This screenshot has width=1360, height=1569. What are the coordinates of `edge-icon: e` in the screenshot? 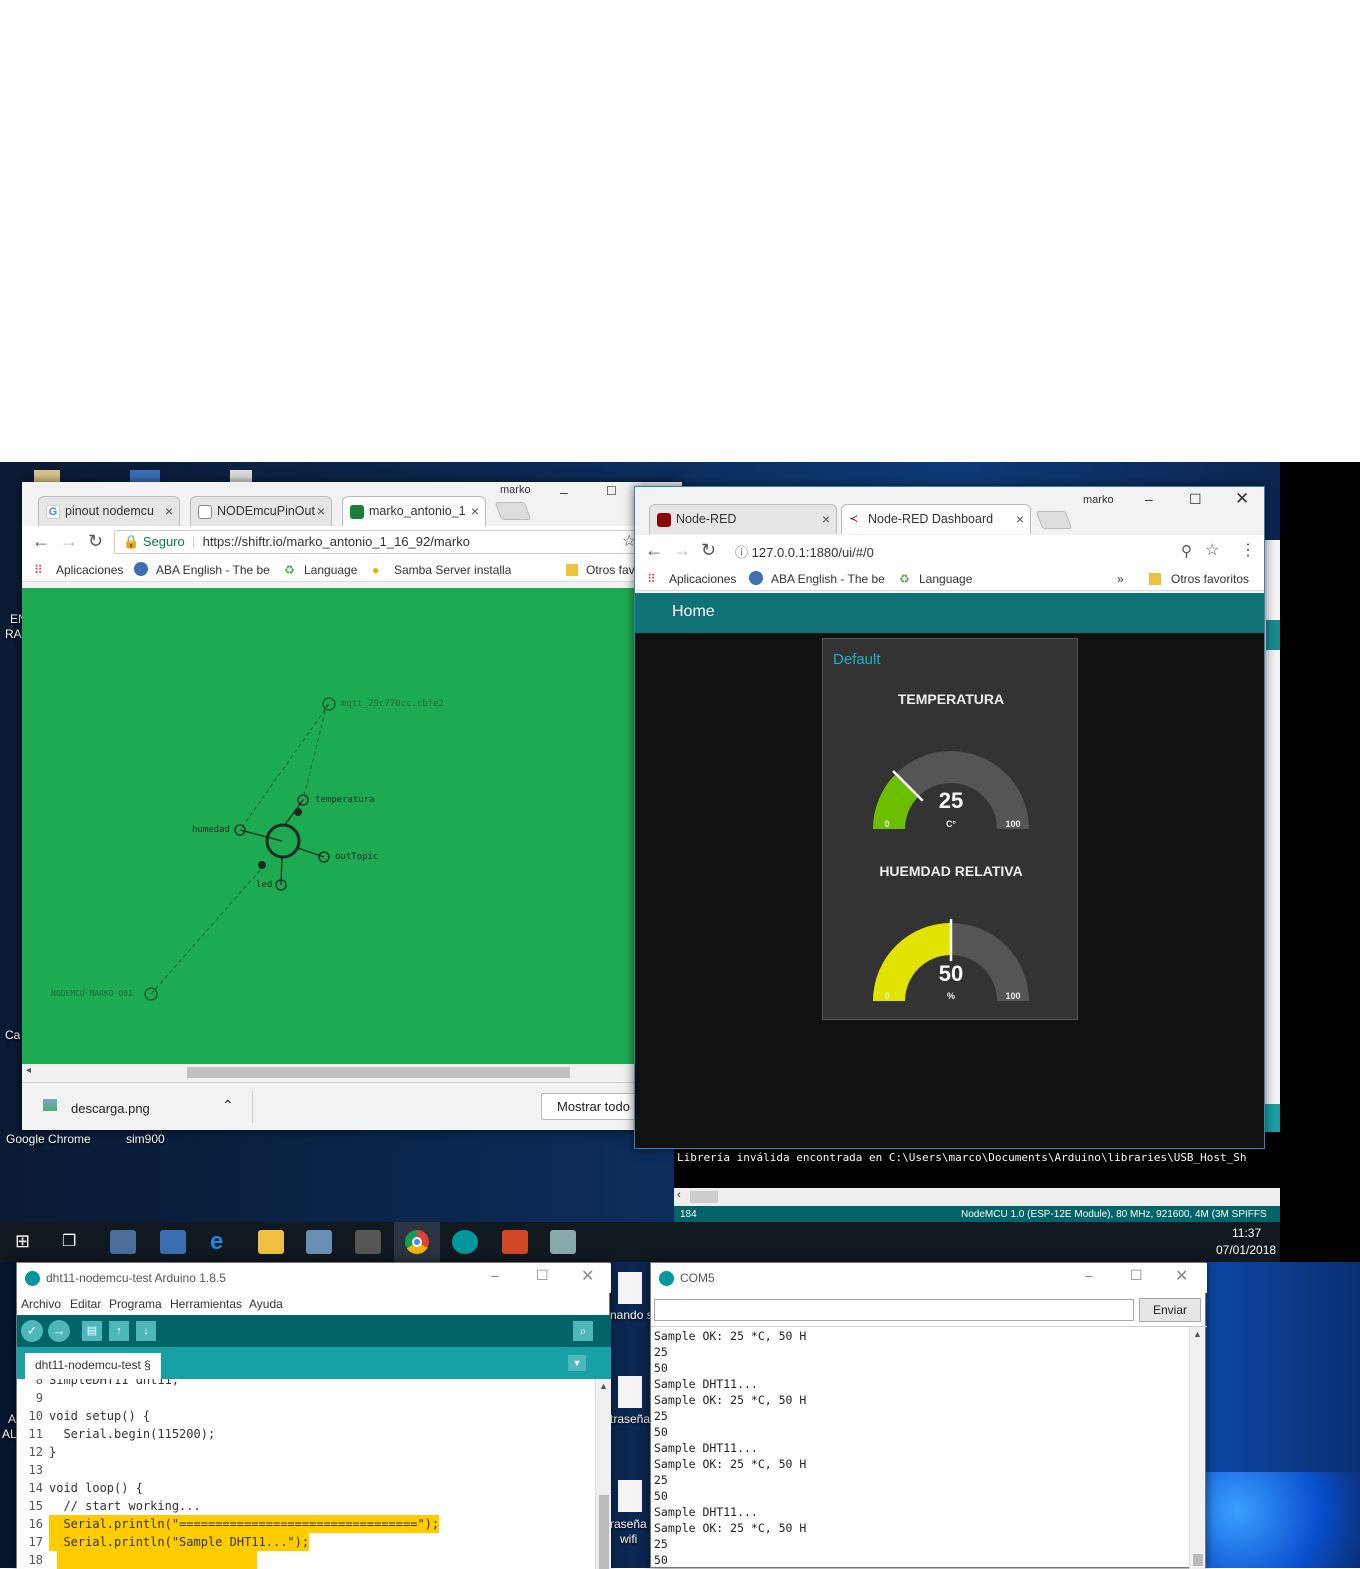 It's located at (216, 1242).